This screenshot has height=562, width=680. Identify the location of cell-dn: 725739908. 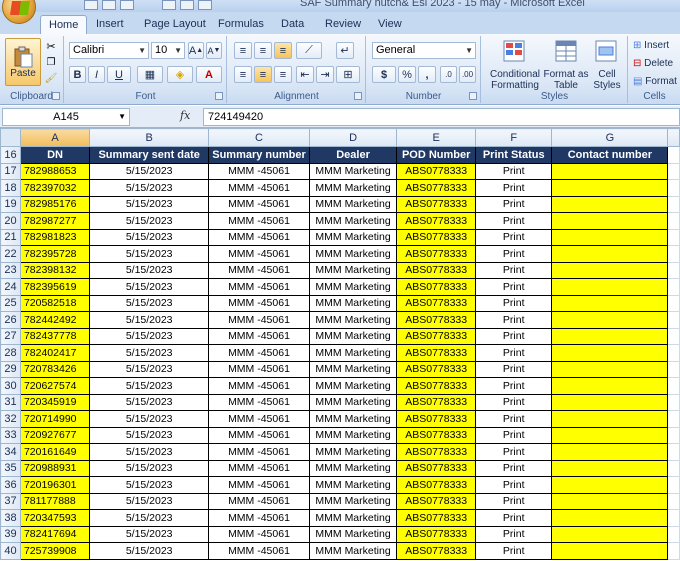
(55, 551).